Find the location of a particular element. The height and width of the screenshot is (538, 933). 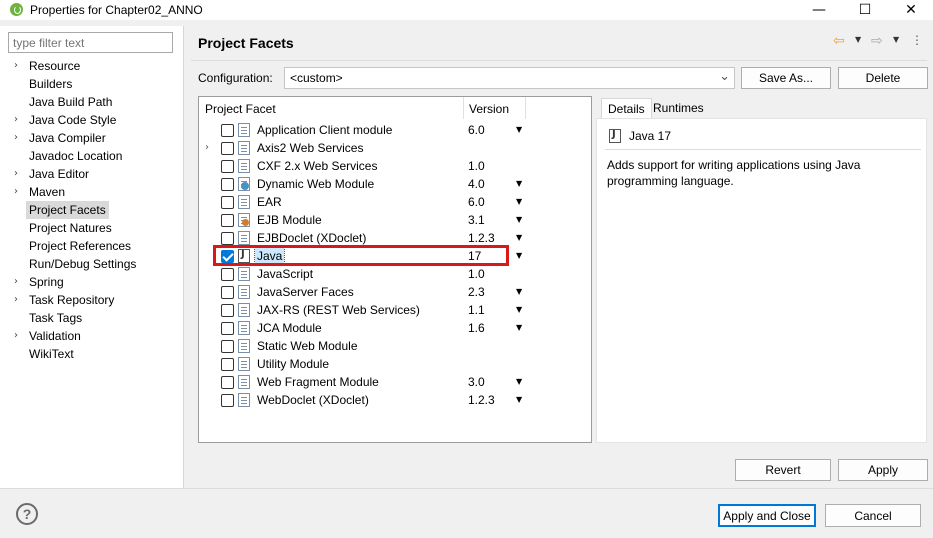

column-header-facet: Project Facet is located at coordinates (240, 109).